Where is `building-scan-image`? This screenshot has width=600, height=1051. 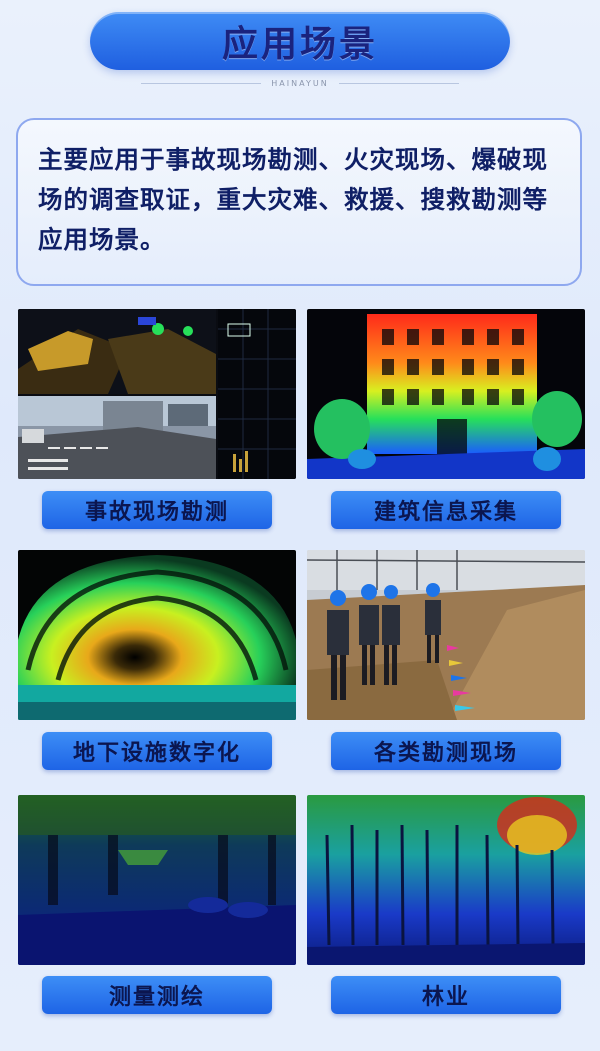 building-scan-image is located at coordinates (446, 394).